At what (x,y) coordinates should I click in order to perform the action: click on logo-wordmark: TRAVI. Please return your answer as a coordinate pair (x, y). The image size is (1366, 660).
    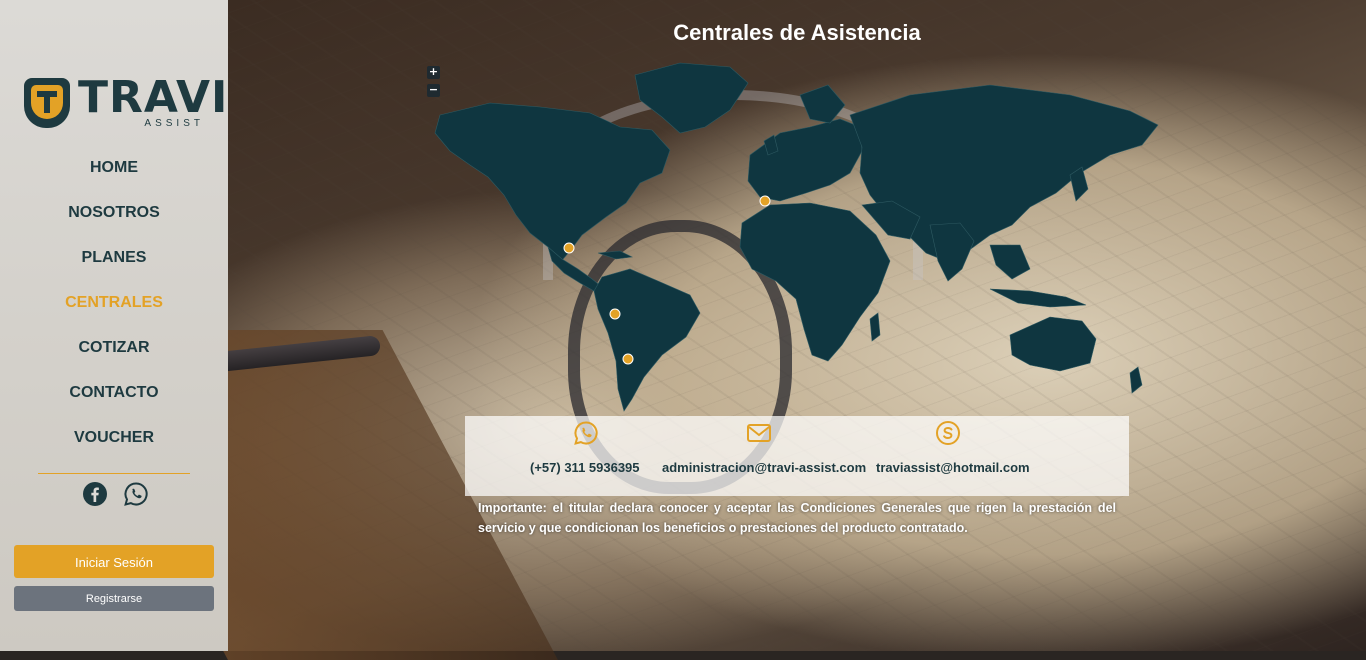
    Looking at the image, I should click on (153, 97).